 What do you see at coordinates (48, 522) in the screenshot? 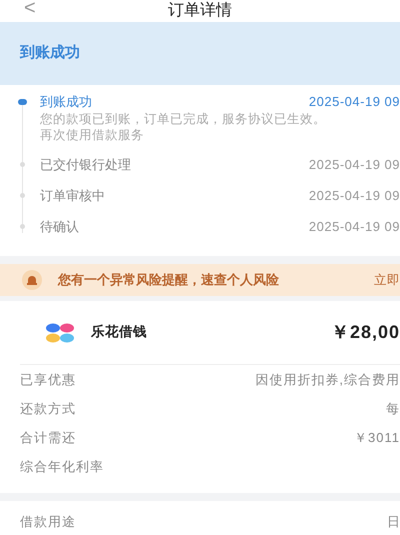
I see `row-label: 借款用途` at bounding box center [48, 522].